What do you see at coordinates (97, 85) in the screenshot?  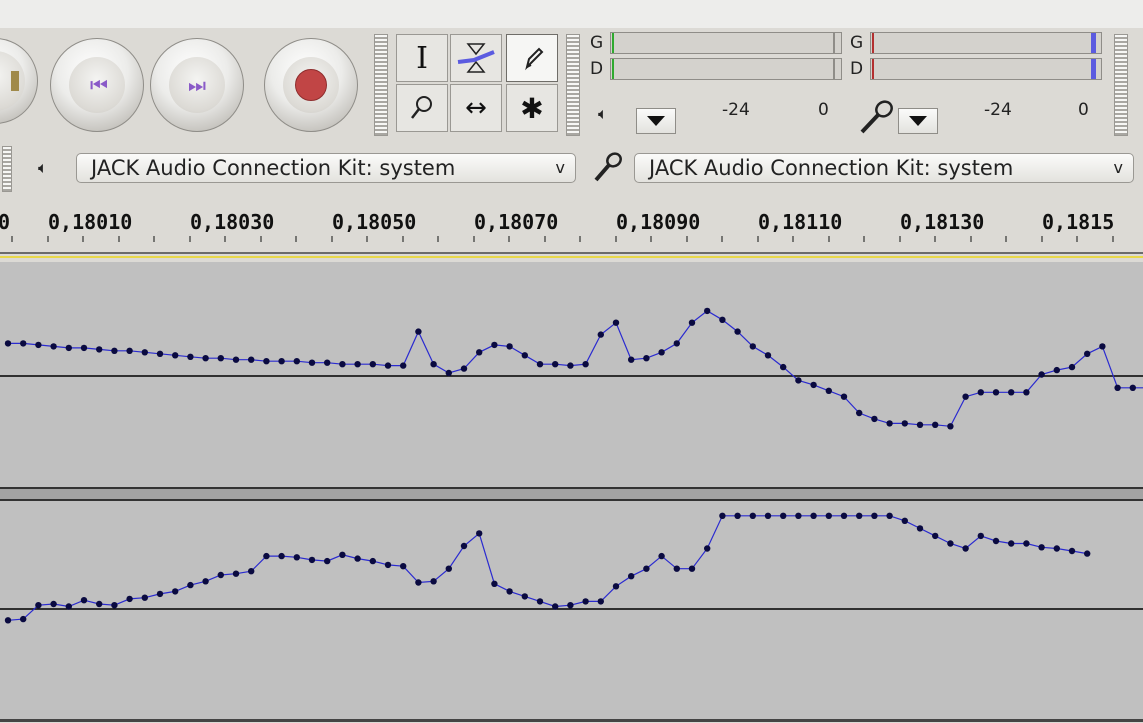 I see `skip-to-start-button: ⏮` at bounding box center [97, 85].